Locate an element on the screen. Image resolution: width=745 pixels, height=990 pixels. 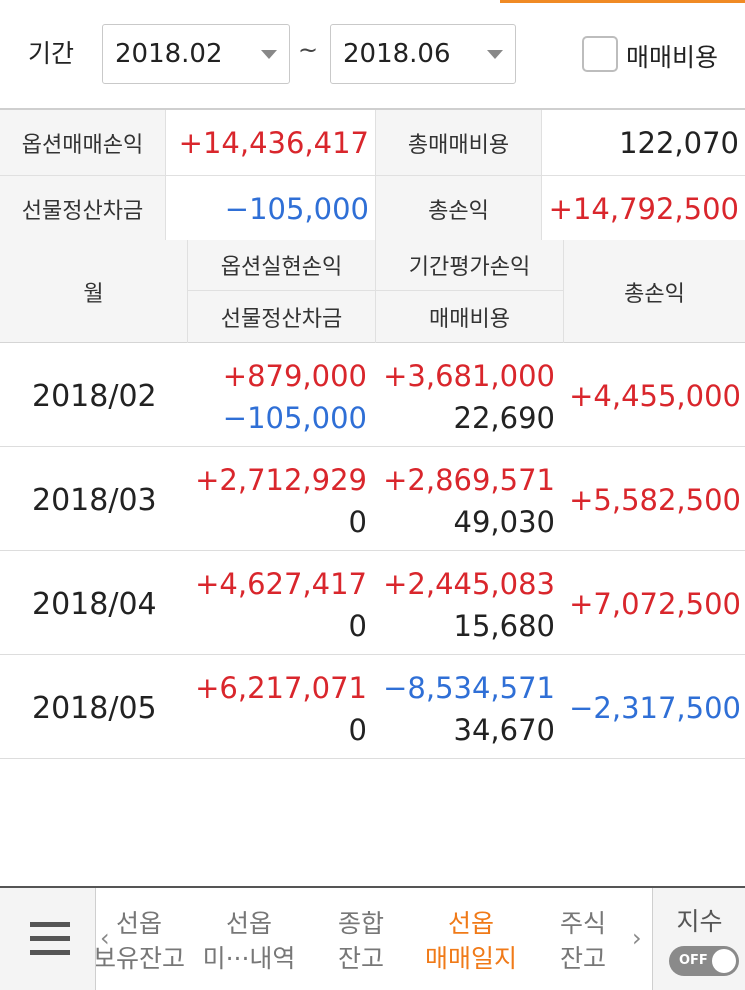
header-period-eval: 기간평가손익 is located at coordinates (470, 265).